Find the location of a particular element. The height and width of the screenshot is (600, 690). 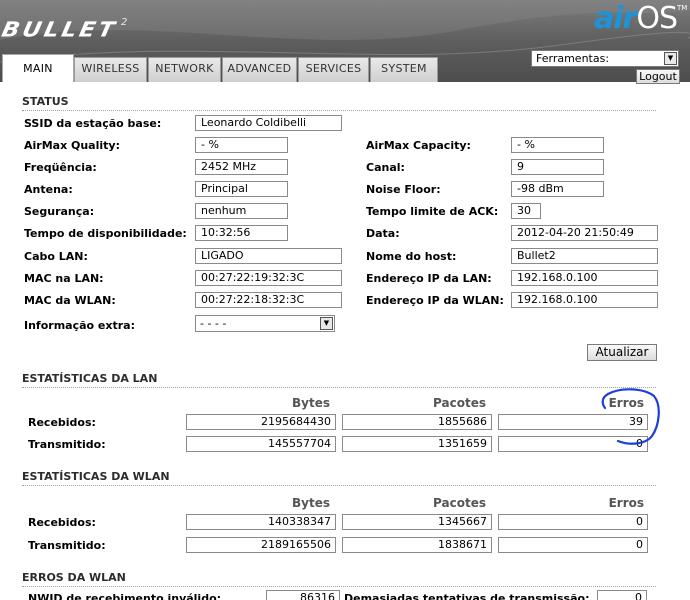

value-wlan-ip: 192.168.0.100 is located at coordinates (584, 300).